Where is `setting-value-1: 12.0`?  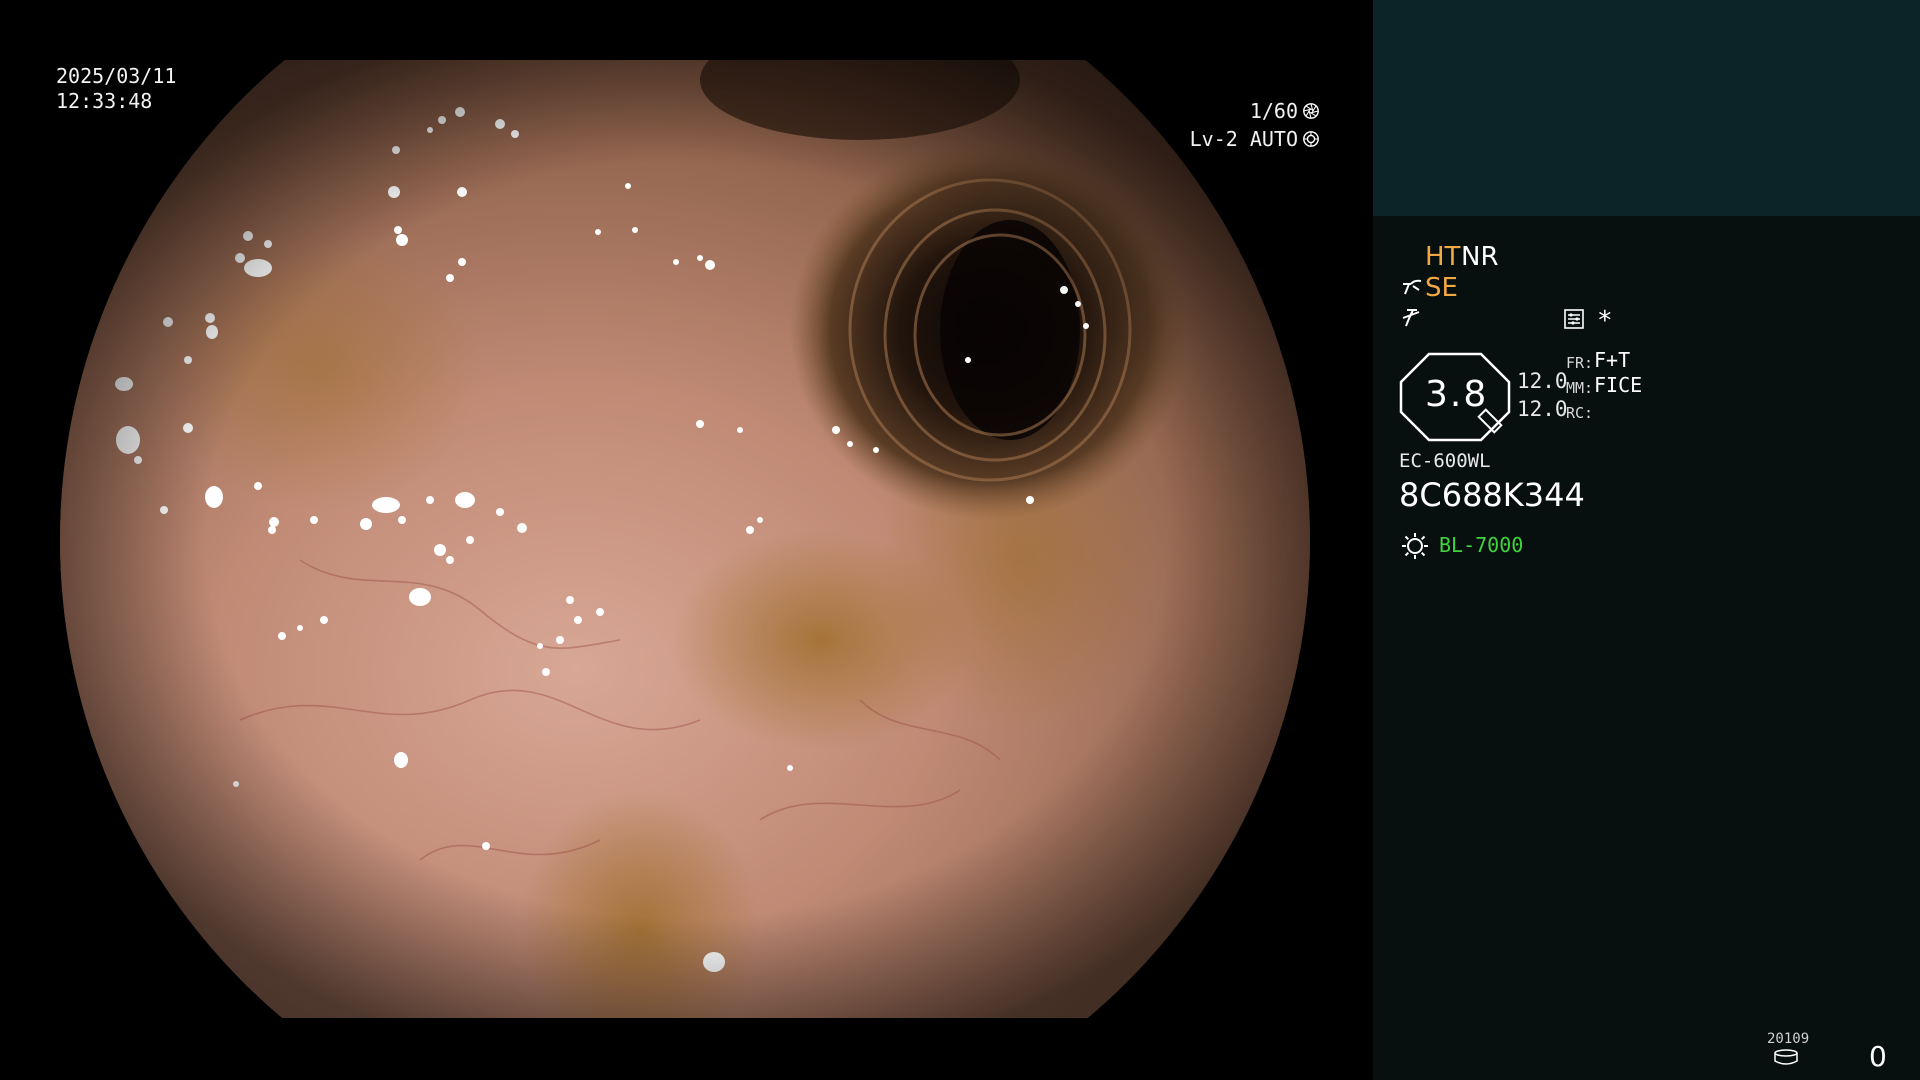
setting-value-1: 12.0 is located at coordinates (1542, 381).